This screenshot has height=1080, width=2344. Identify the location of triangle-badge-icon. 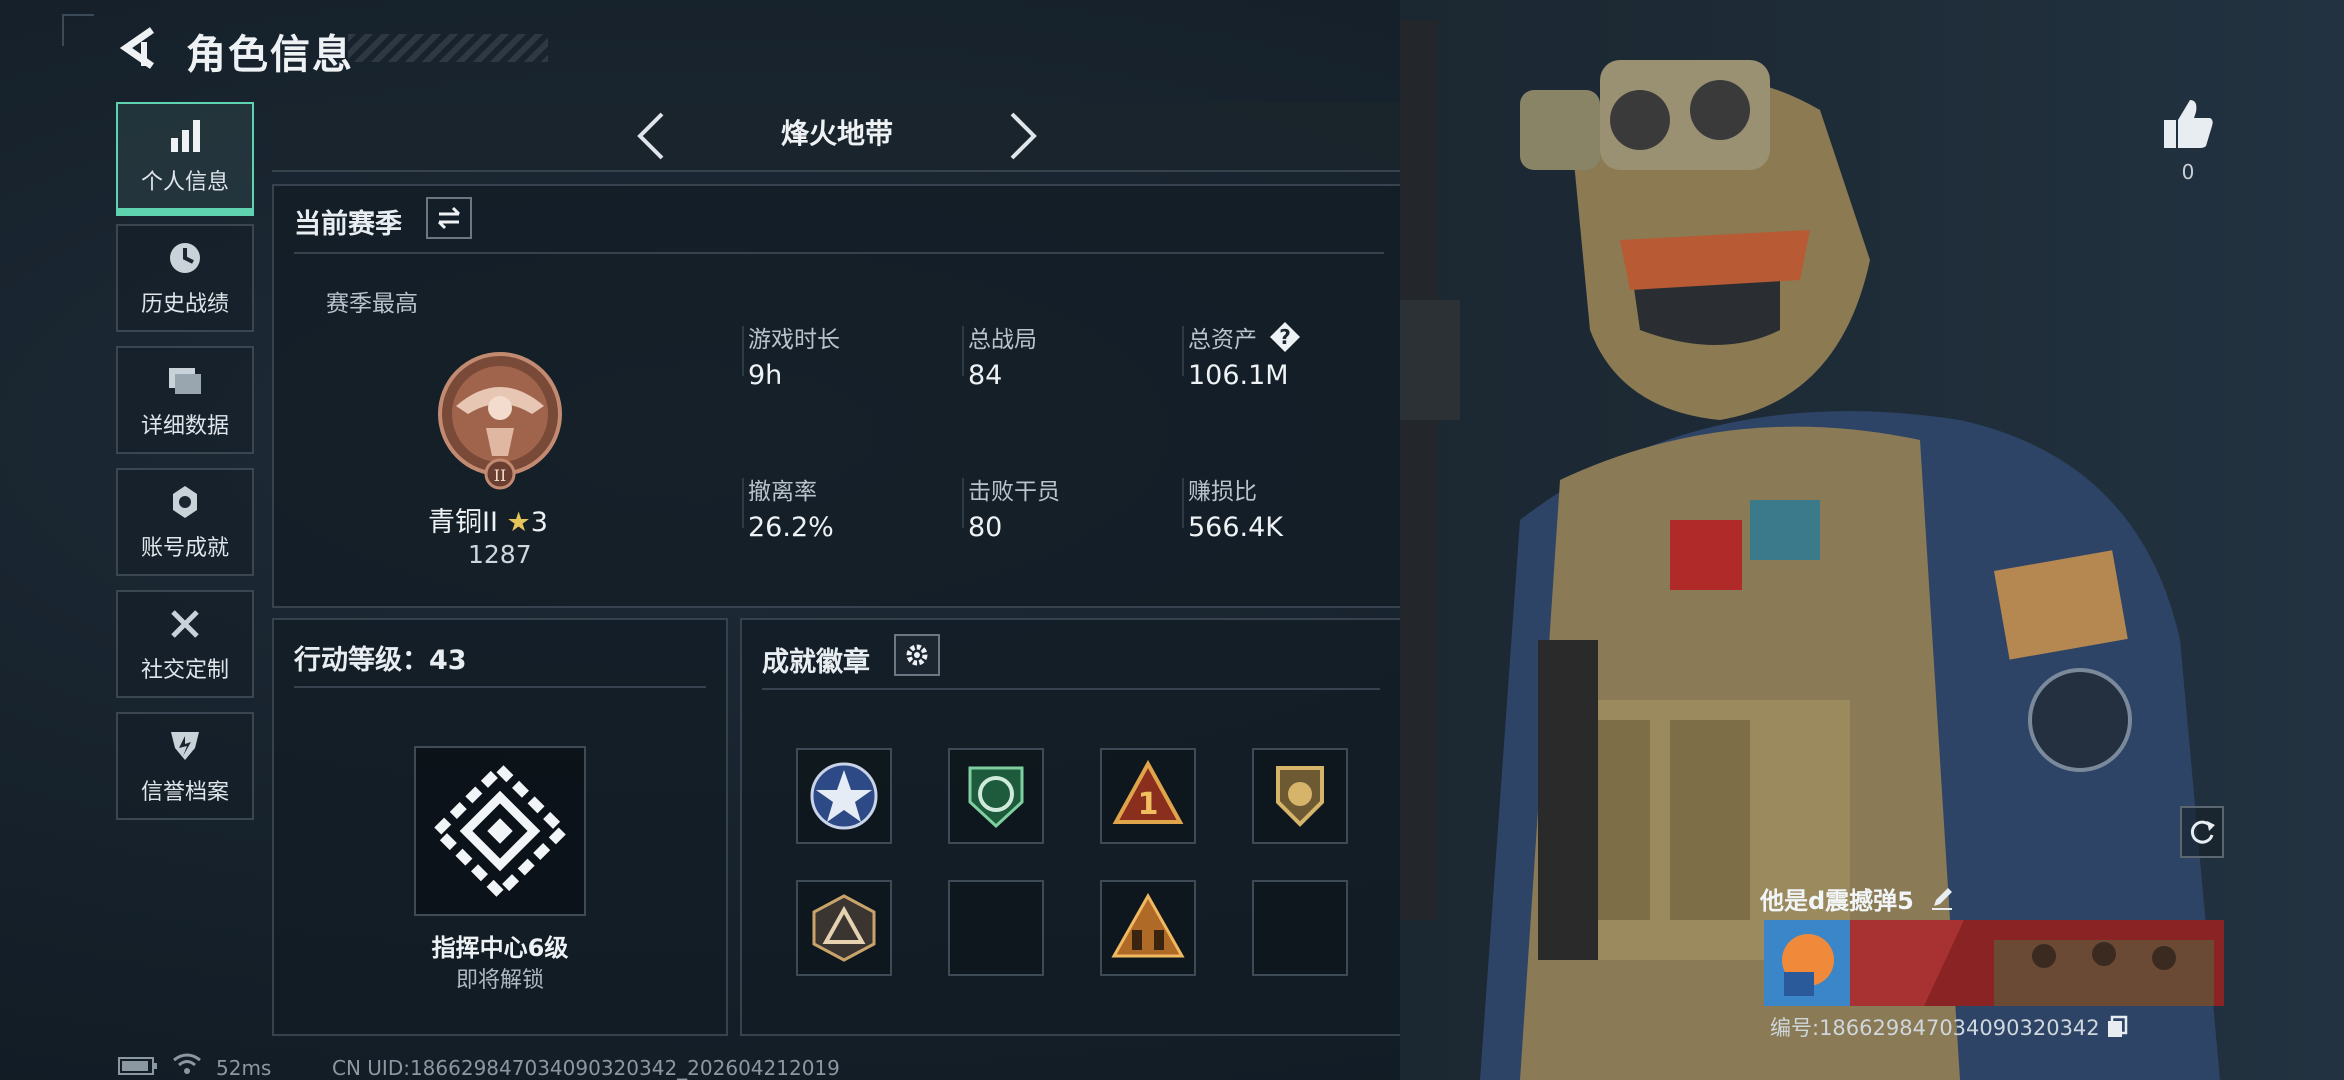
(844, 928).